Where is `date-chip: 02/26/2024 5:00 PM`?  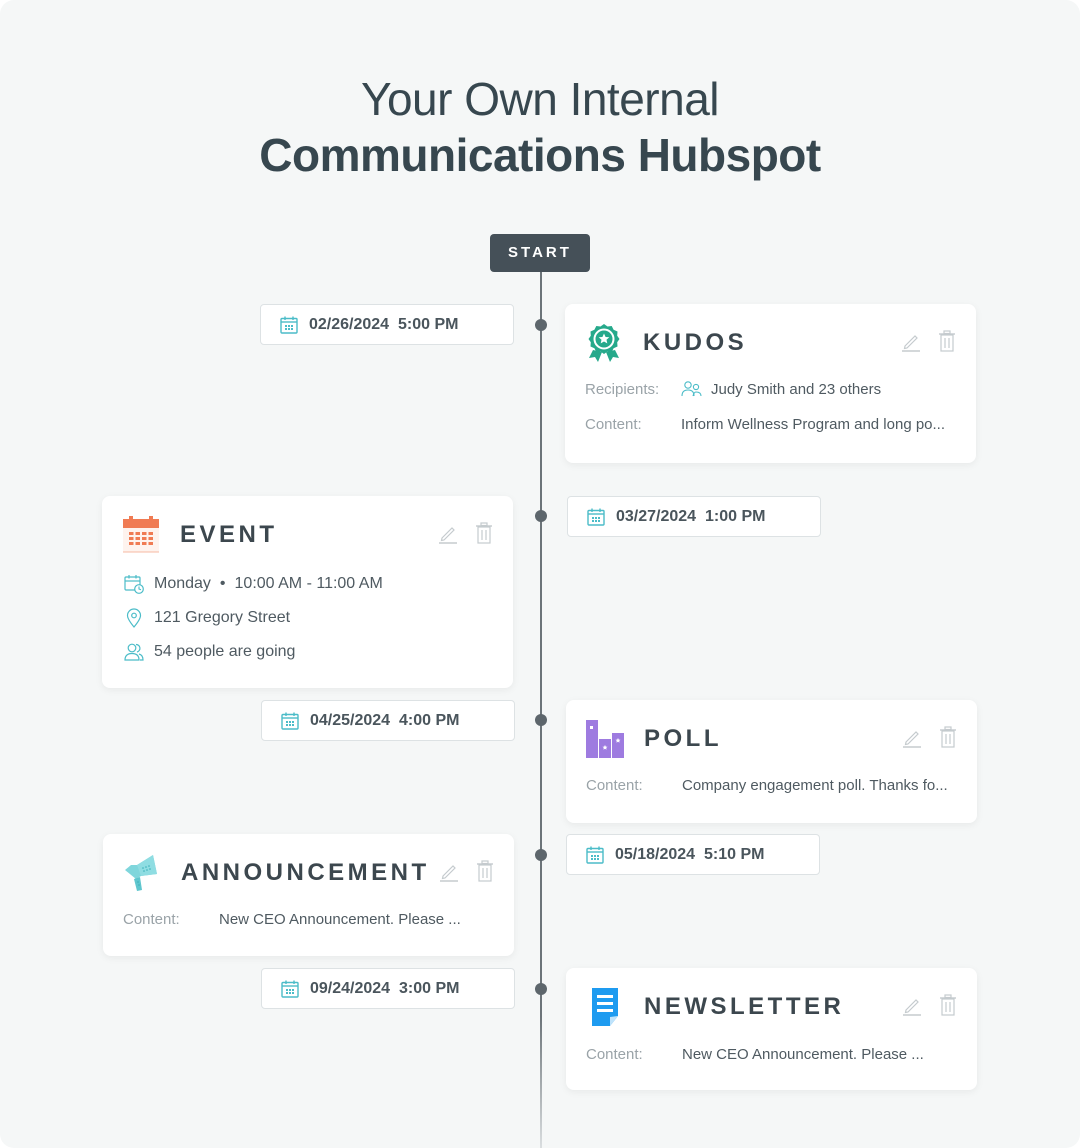
date-chip: 02/26/2024 5:00 PM is located at coordinates (387, 324).